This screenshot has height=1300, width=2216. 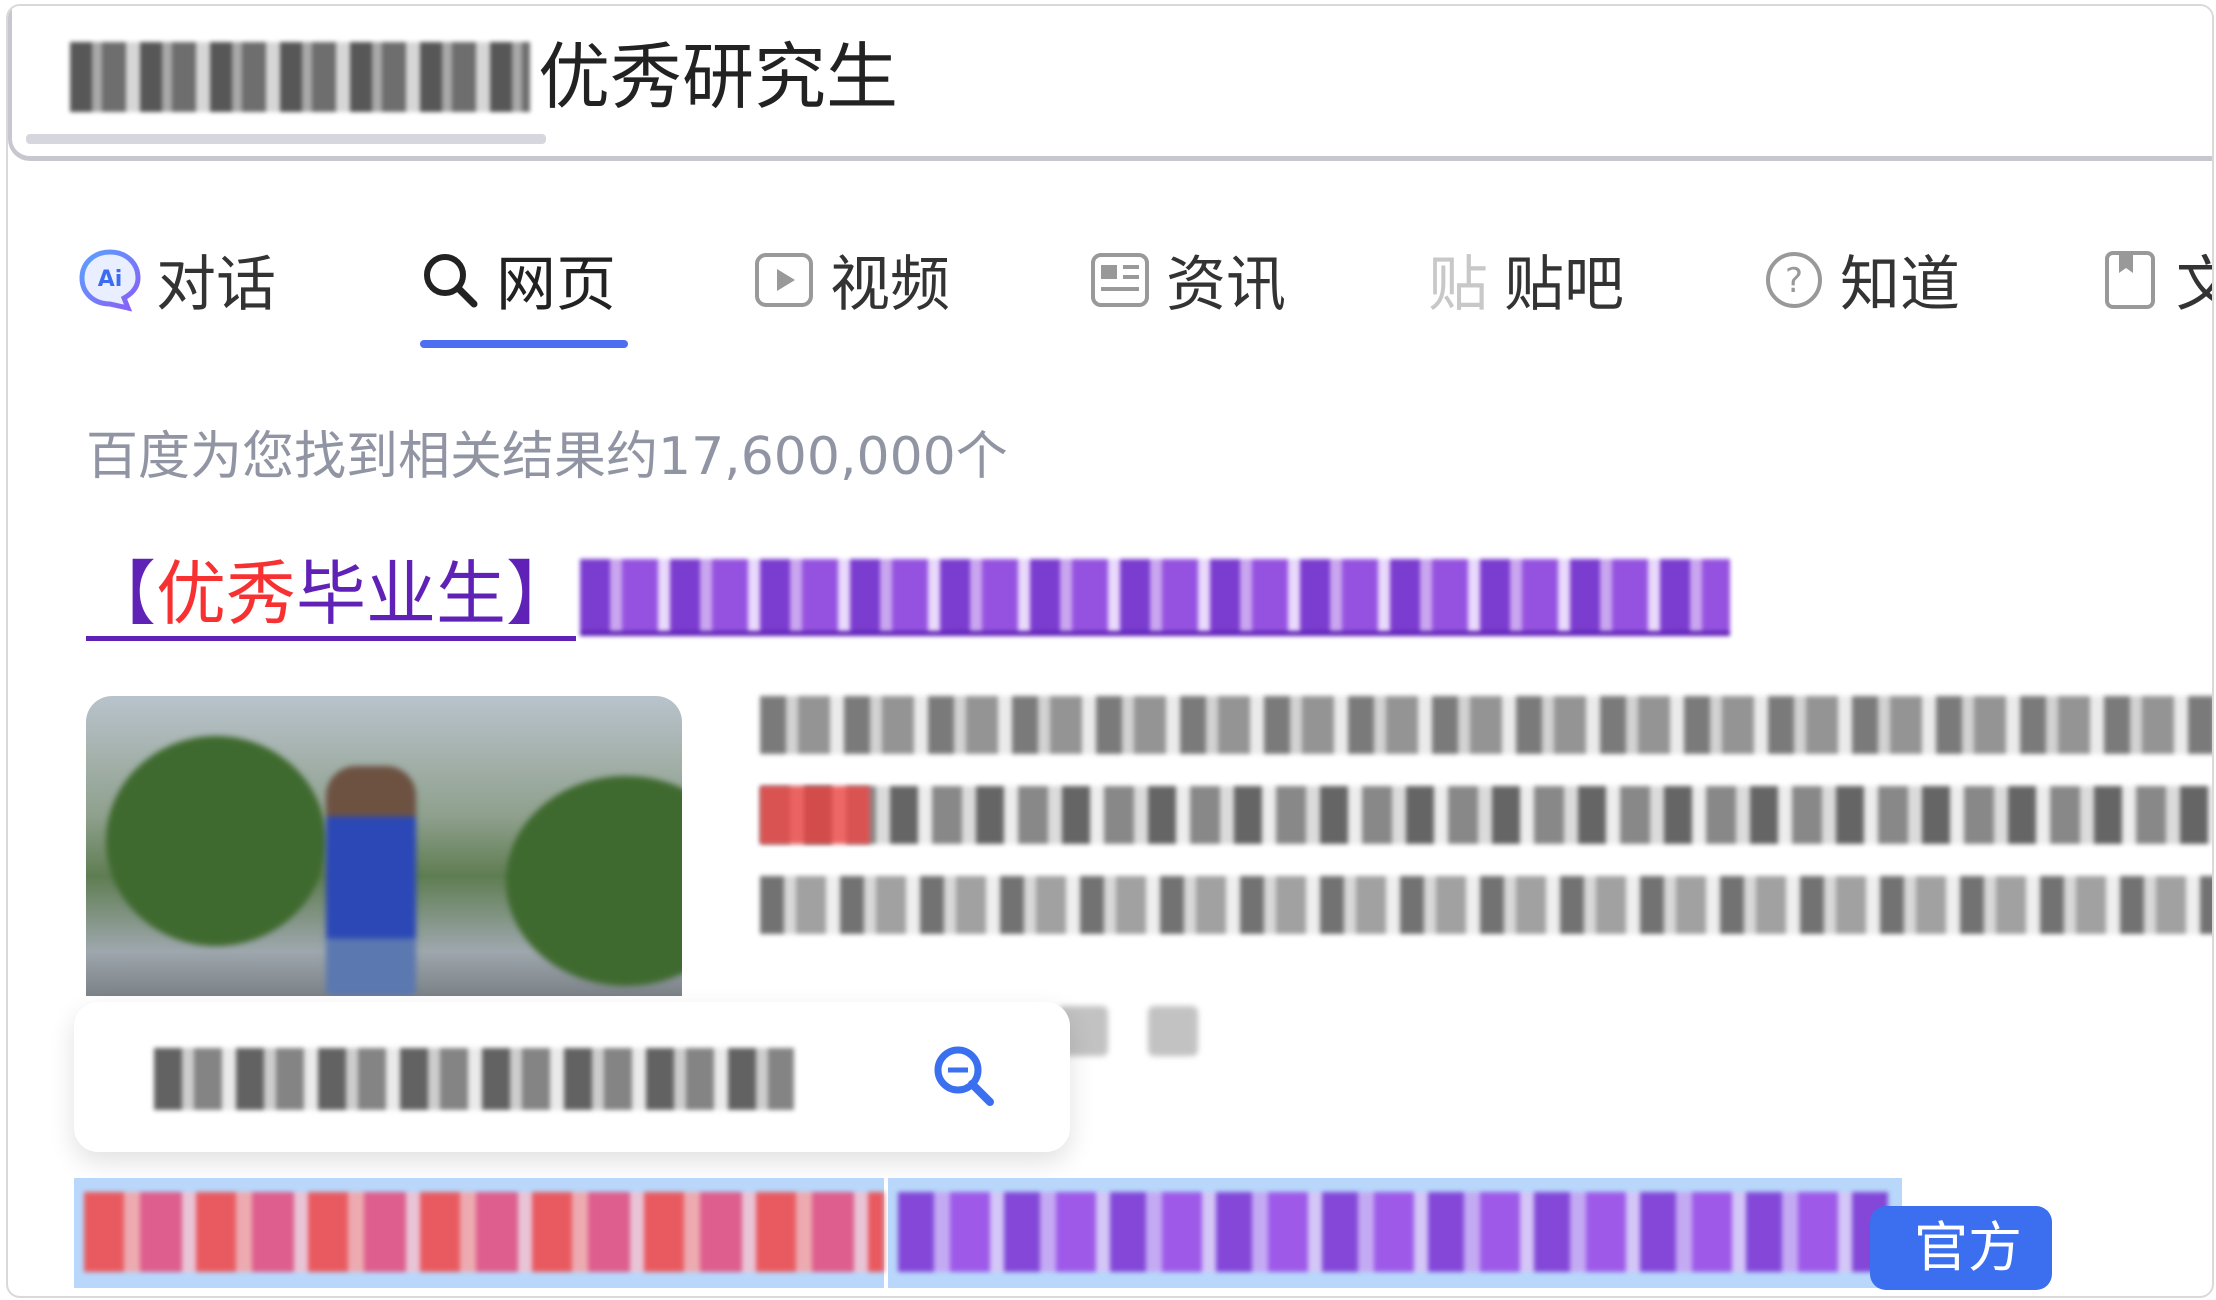 I want to click on result-title-link: 【优秀毕业生】, so click(x=908, y=597).